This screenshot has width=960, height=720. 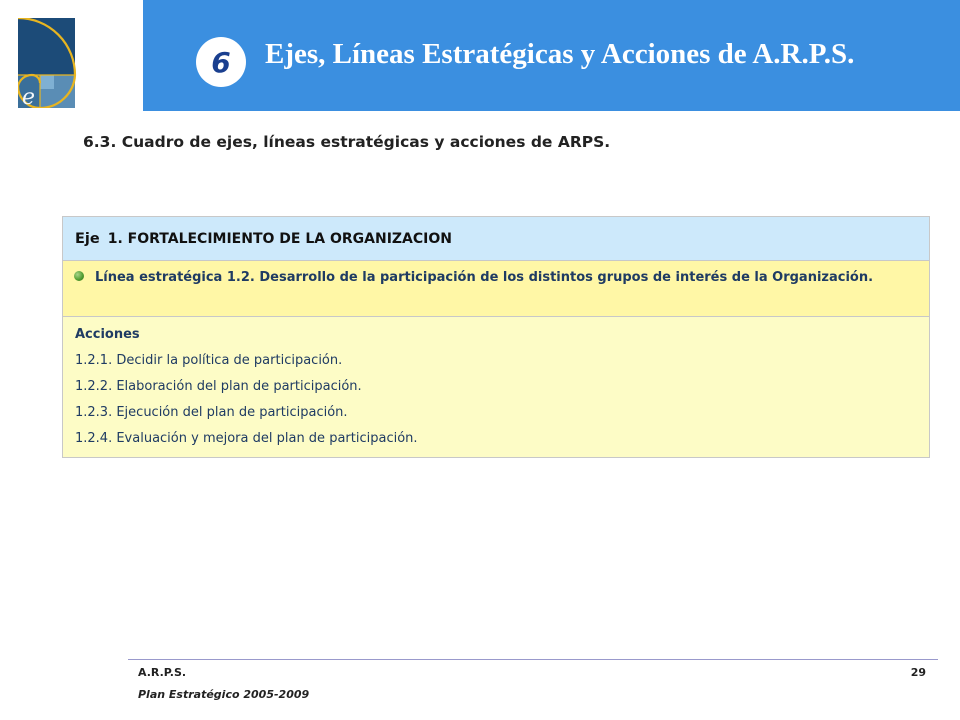 What do you see at coordinates (533, 659) in the screenshot?
I see `footer-divider` at bounding box center [533, 659].